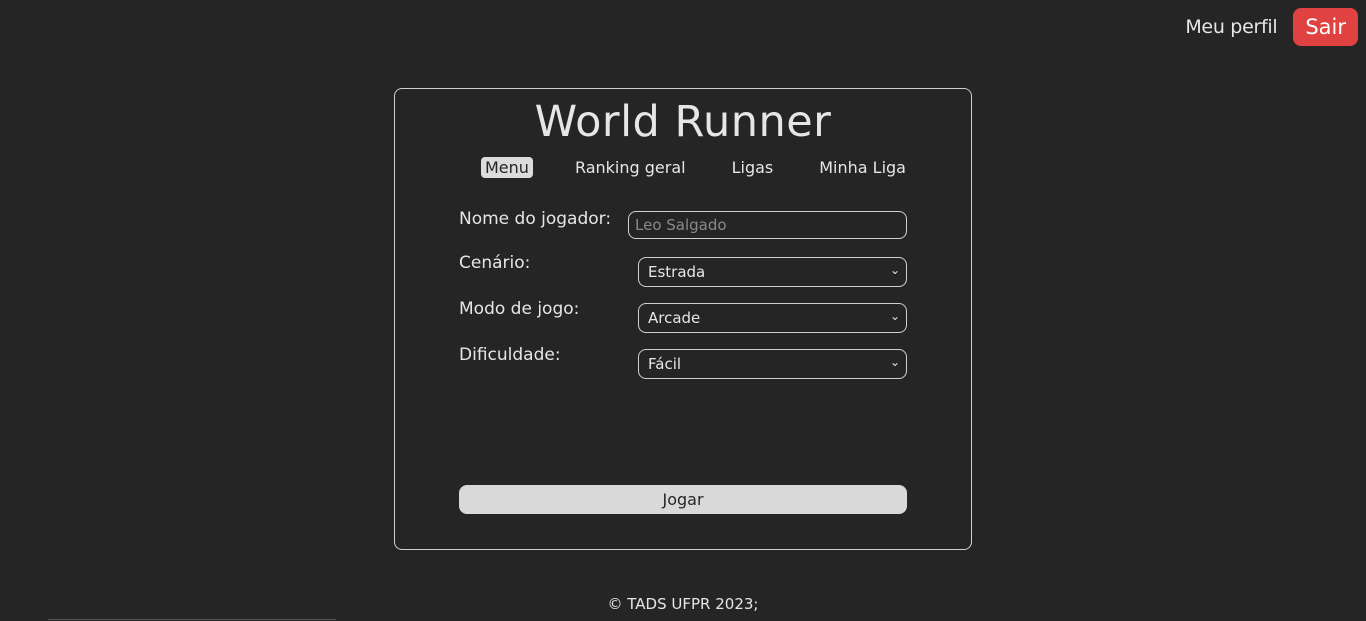 The height and width of the screenshot is (621, 1366). I want to click on difficulty-value: Fácil, so click(665, 364).